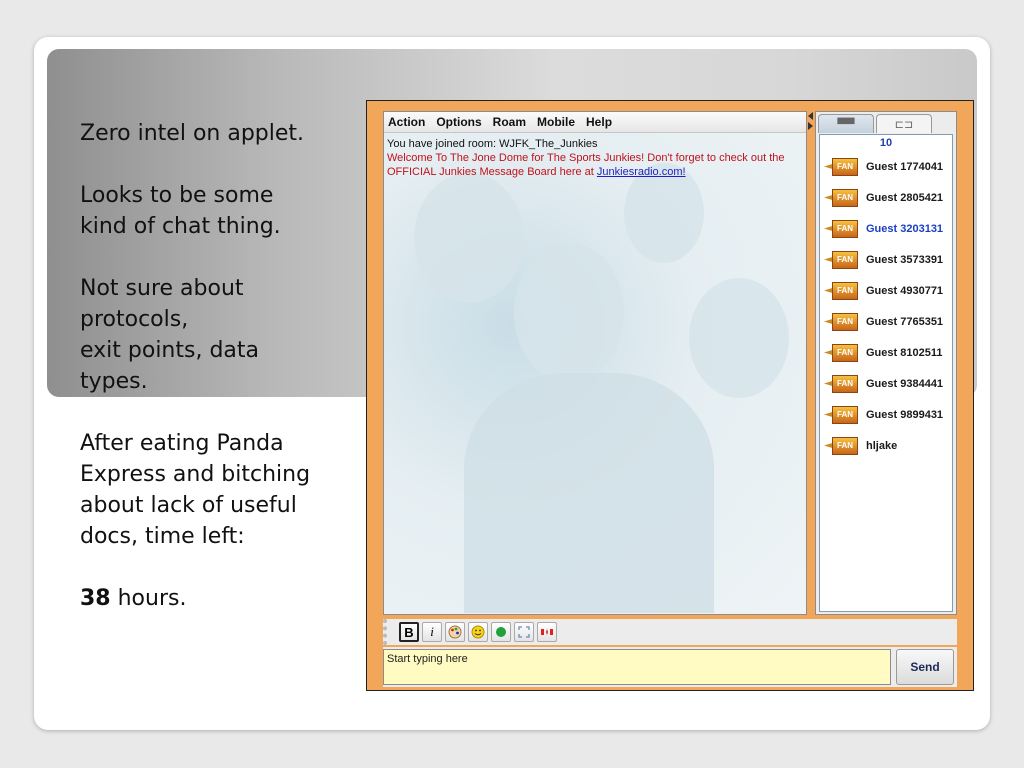 The height and width of the screenshot is (768, 1024). I want to click on user-name: Guest 3573391, so click(905, 259).